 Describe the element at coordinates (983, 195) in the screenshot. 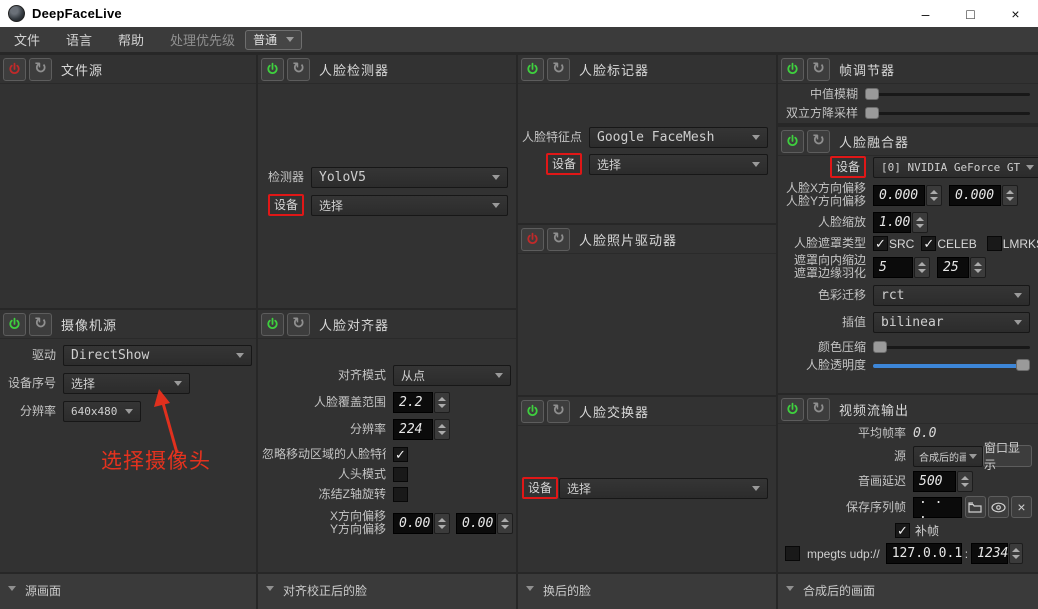

I see `face-y-offset-spinner: 0.000` at that location.